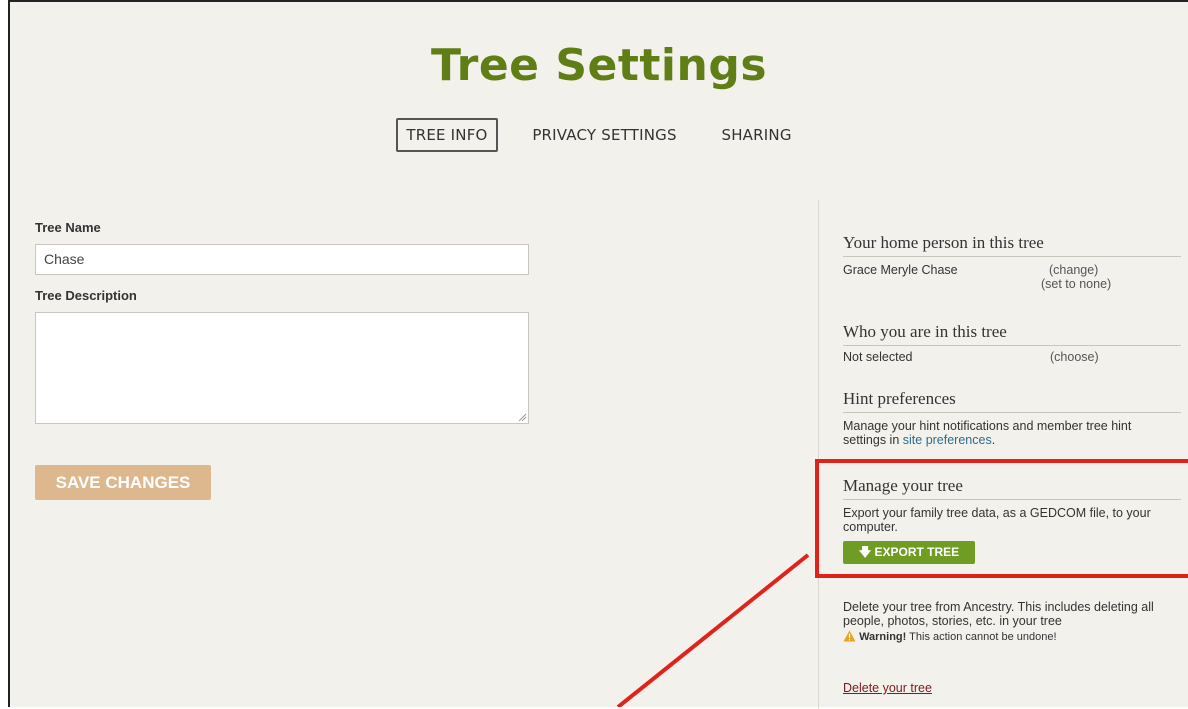 This screenshot has height=709, width=1188. What do you see at coordinates (282, 259) in the screenshot?
I see `tree-name-input: Chase` at bounding box center [282, 259].